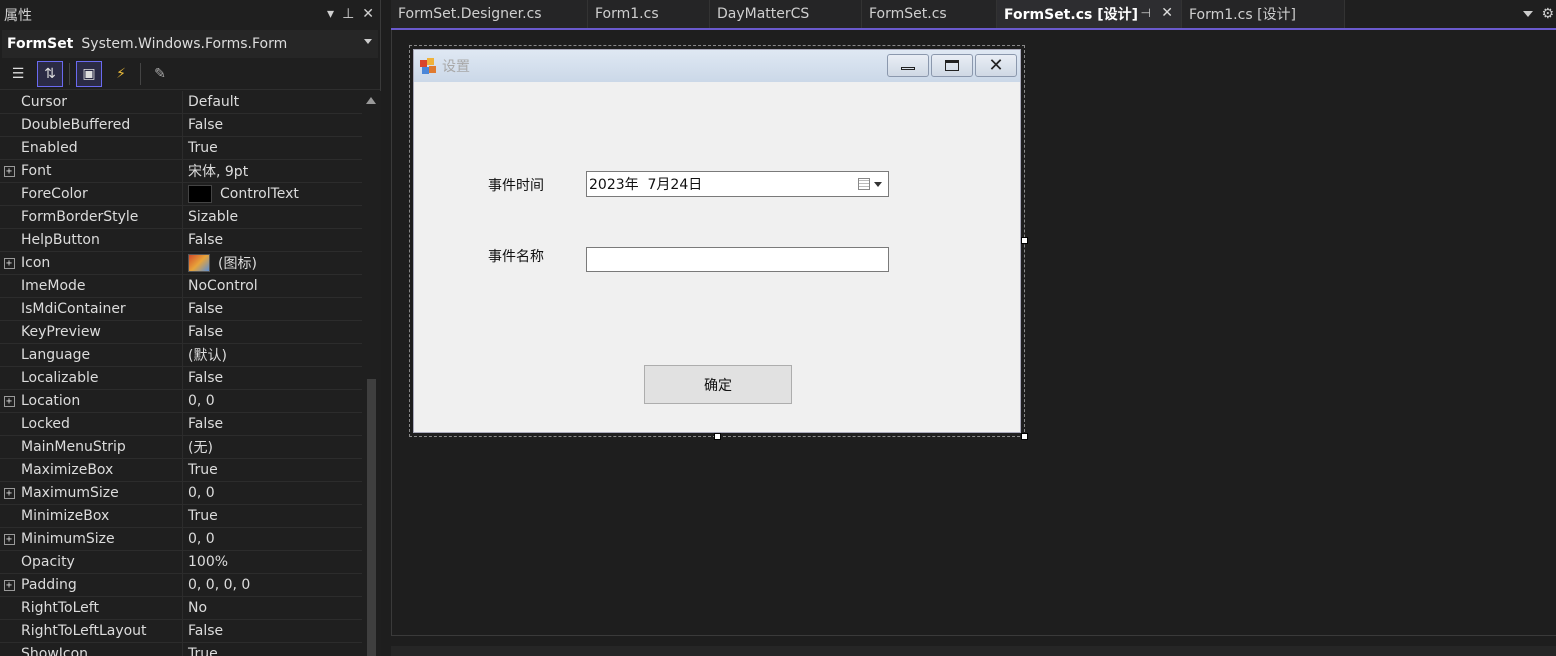 Image resolution: width=1556 pixels, height=656 pixels. What do you see at coordinates (181, 378) in the screenshot?
I see `property-row: Localizable False` at bounding box center [181, 378].